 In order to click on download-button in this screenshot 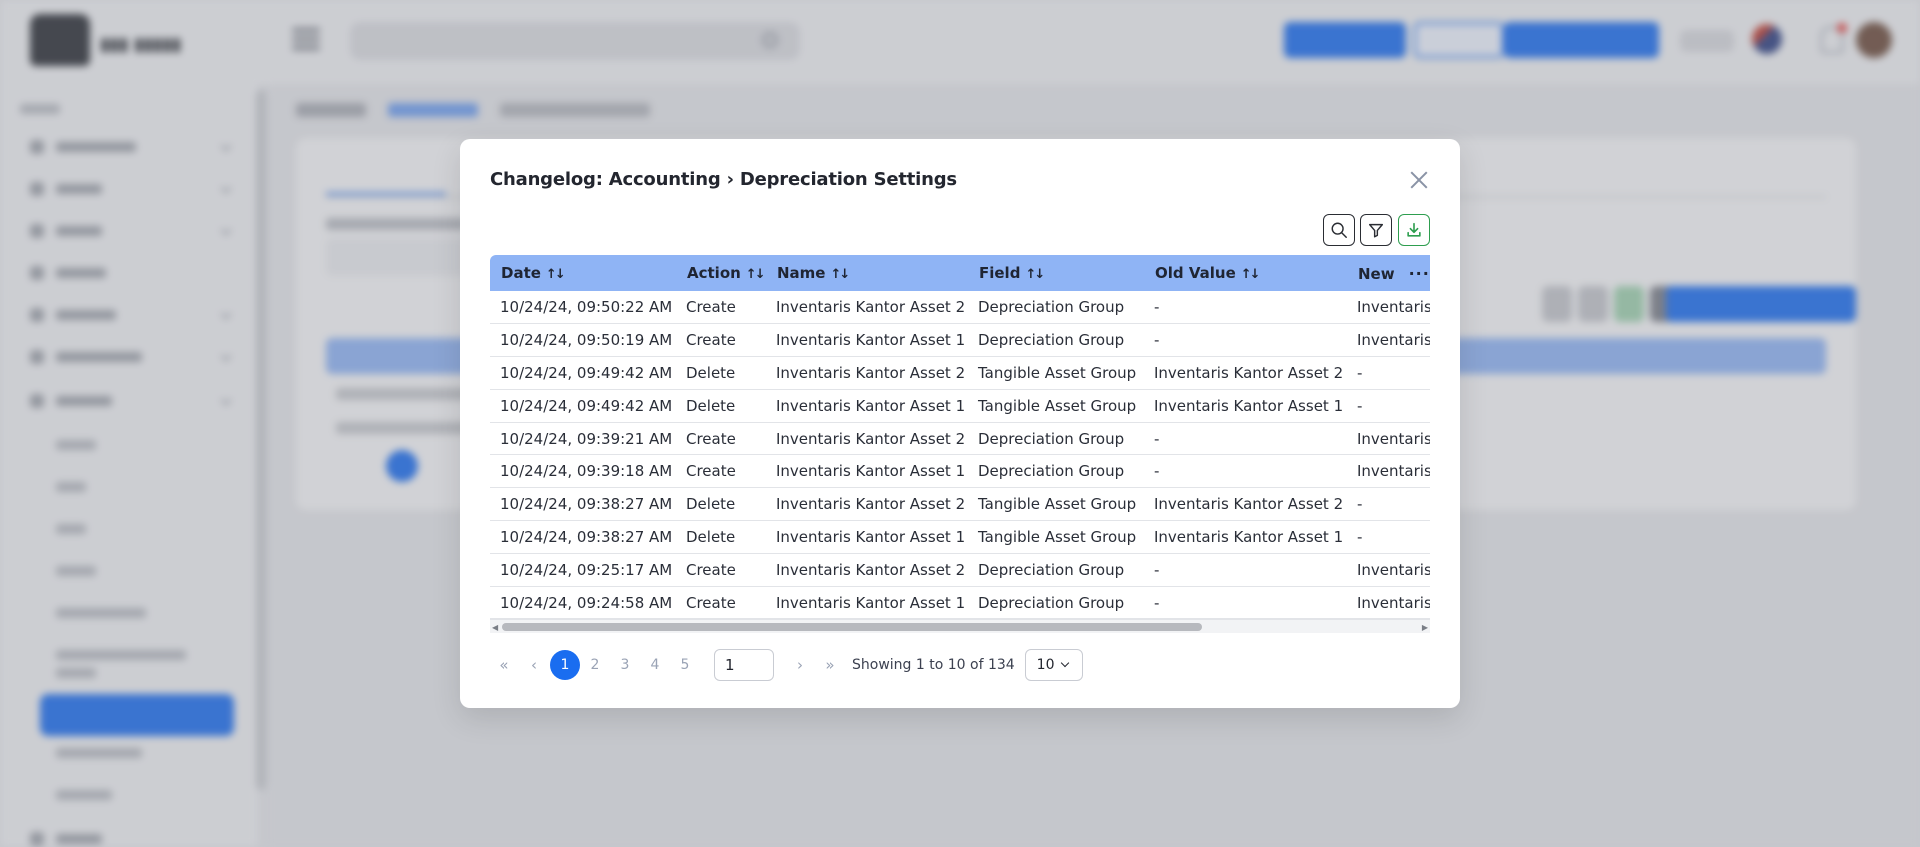, I will do `click(1414, 230)`.